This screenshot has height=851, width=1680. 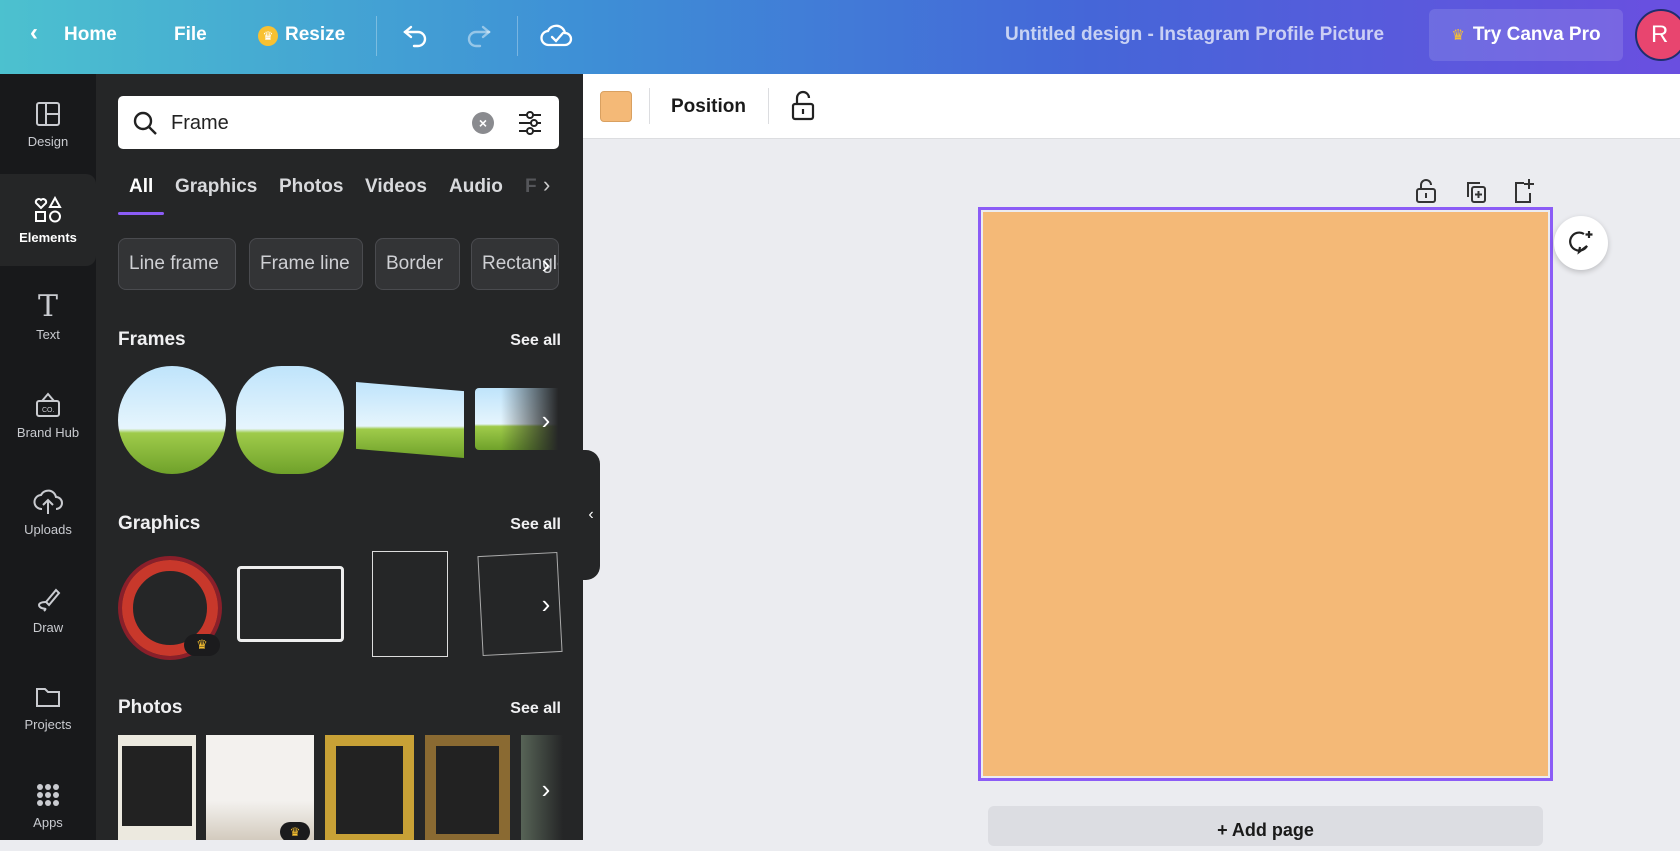 I want to click on folder-icon, so click(x=48, y=697).